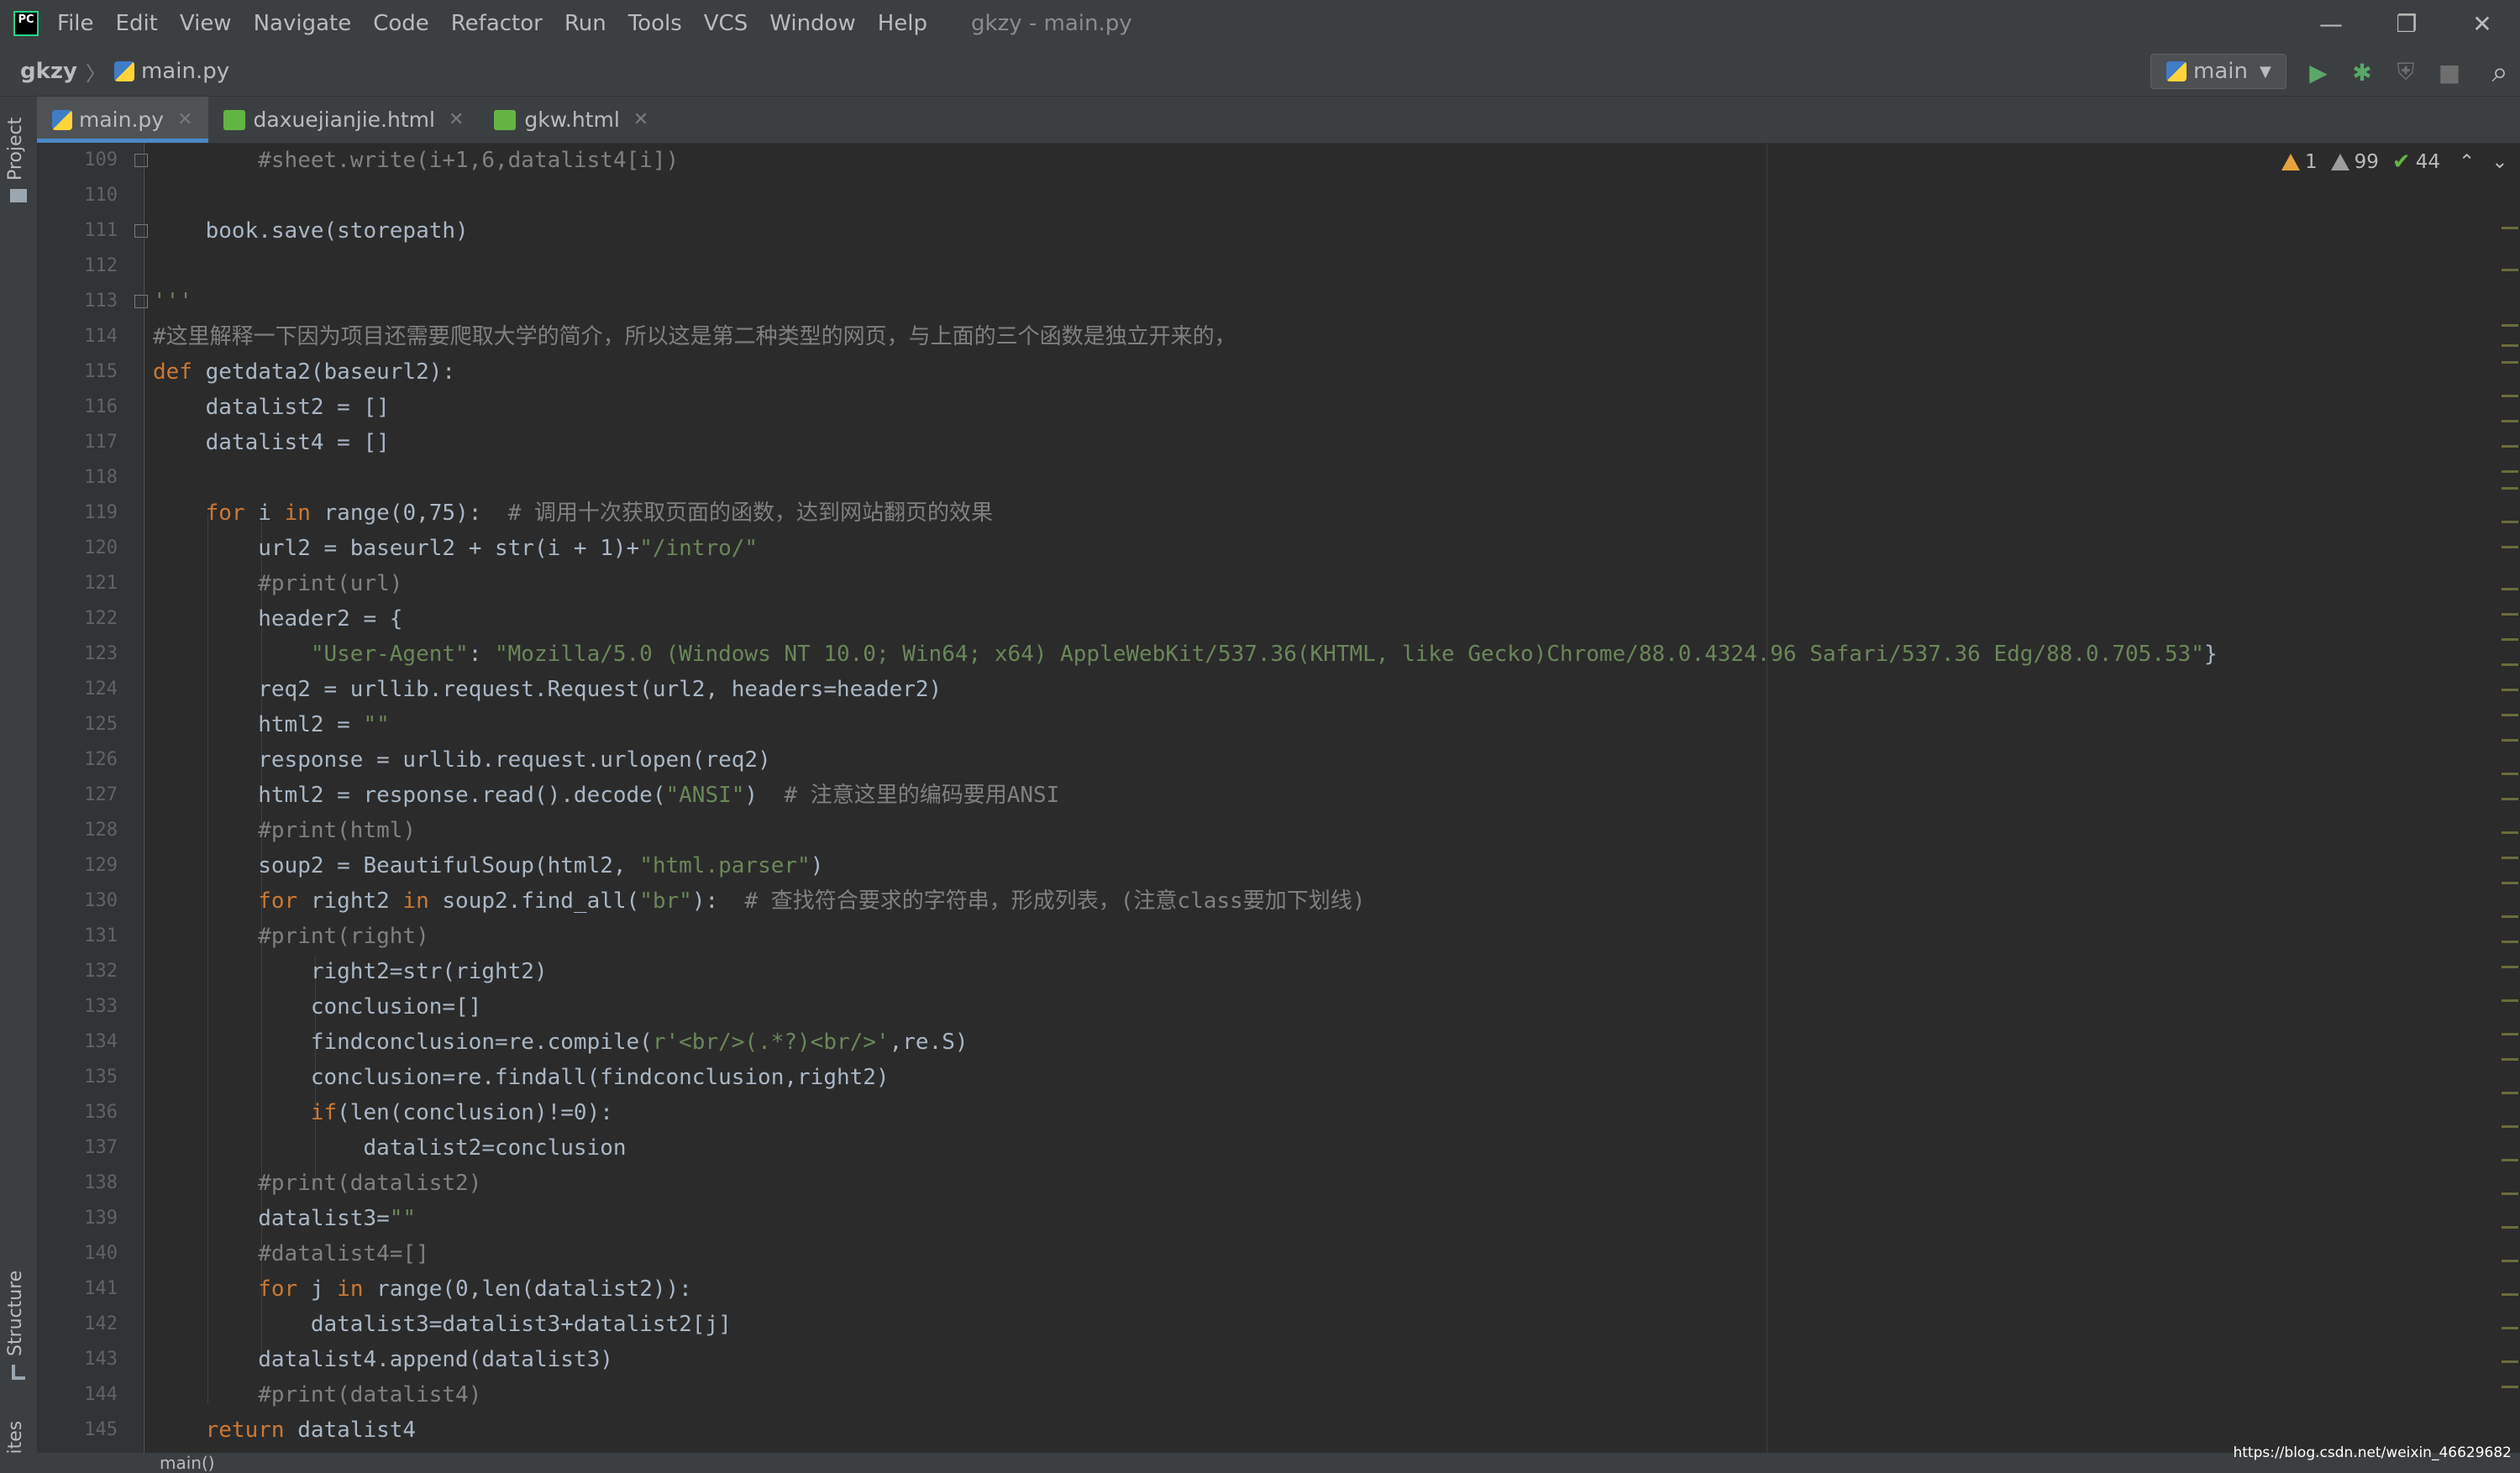 This screenshot has width=2520, height=1473. What do you see at coordinates (48, 71) in the screenshot?
I see `breadcrumb-project: gkzy` at bounding box center [48, 71].